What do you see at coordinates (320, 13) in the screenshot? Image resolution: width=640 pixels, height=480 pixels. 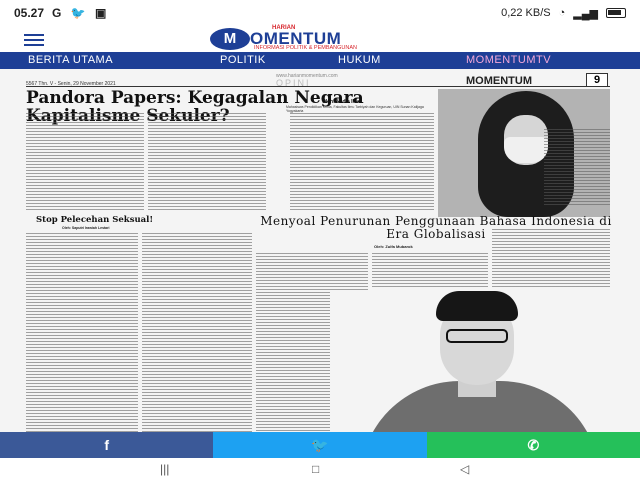 I see `status-bar: 05.27 G 🐦 ▣ 0,22 KB/S ◔ ▂▄▆` at bounding box center [320, 13].